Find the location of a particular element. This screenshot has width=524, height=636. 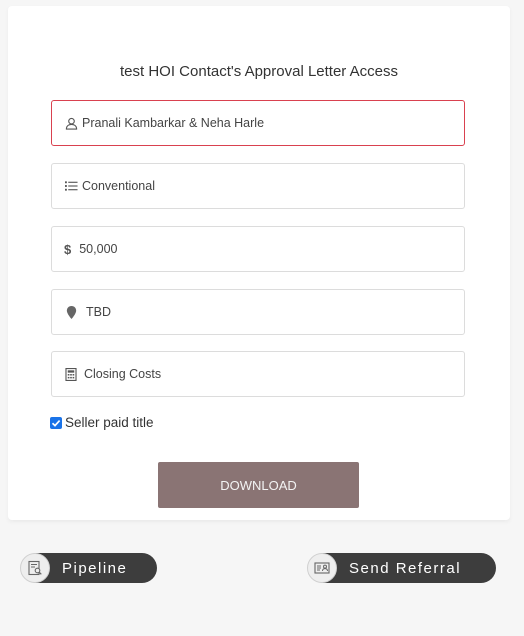

loan-type-field: Conventional is located at coordinates (258, 186).